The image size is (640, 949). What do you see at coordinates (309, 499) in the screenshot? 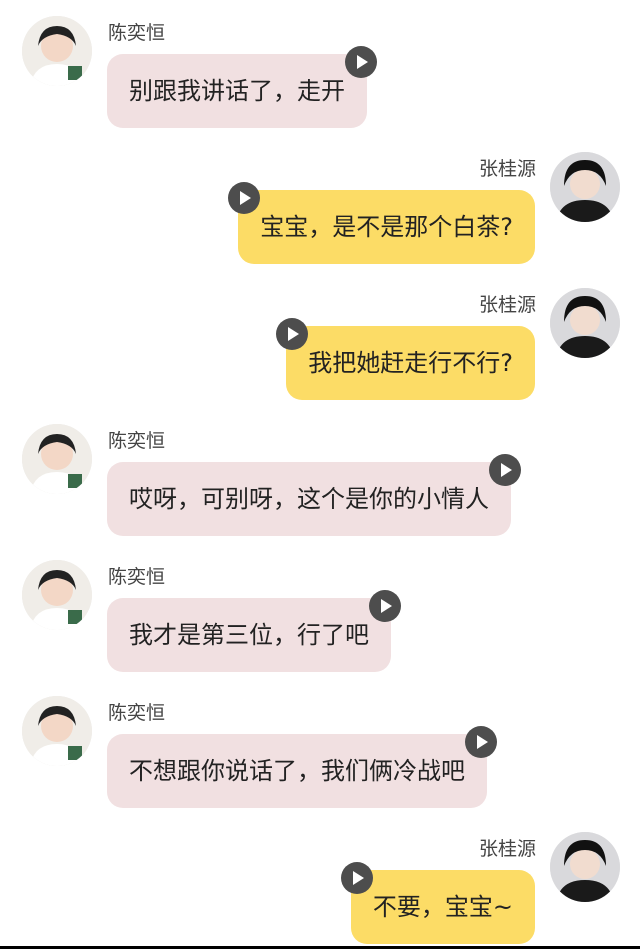
I see `message-text: 哎呀，可别呀，这个是你的小情人` at bounding box center [309, 499].